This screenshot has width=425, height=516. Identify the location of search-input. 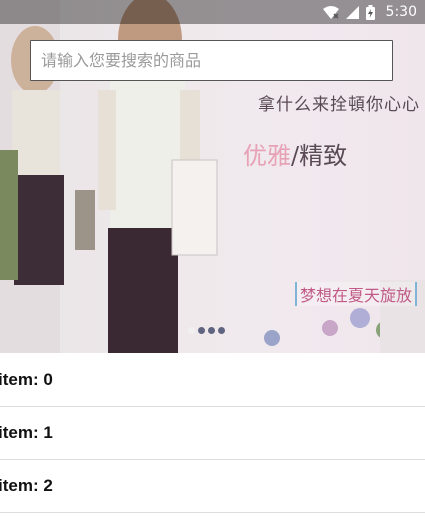
(211, 60).